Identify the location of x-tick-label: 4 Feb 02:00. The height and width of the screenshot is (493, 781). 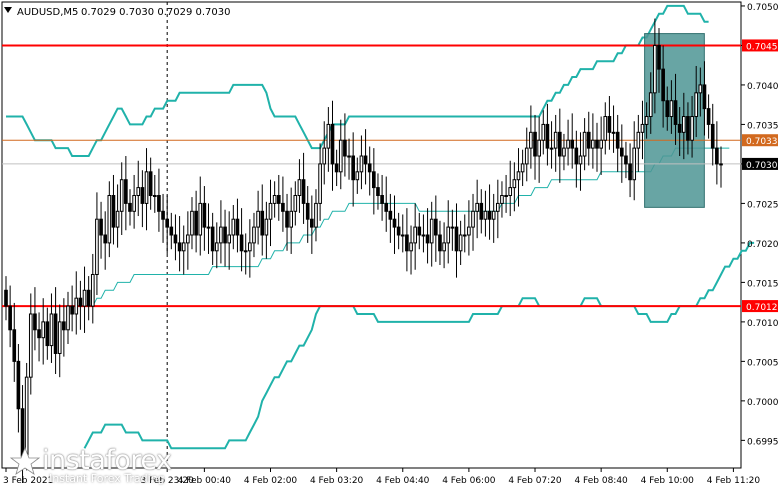
(271, 481).